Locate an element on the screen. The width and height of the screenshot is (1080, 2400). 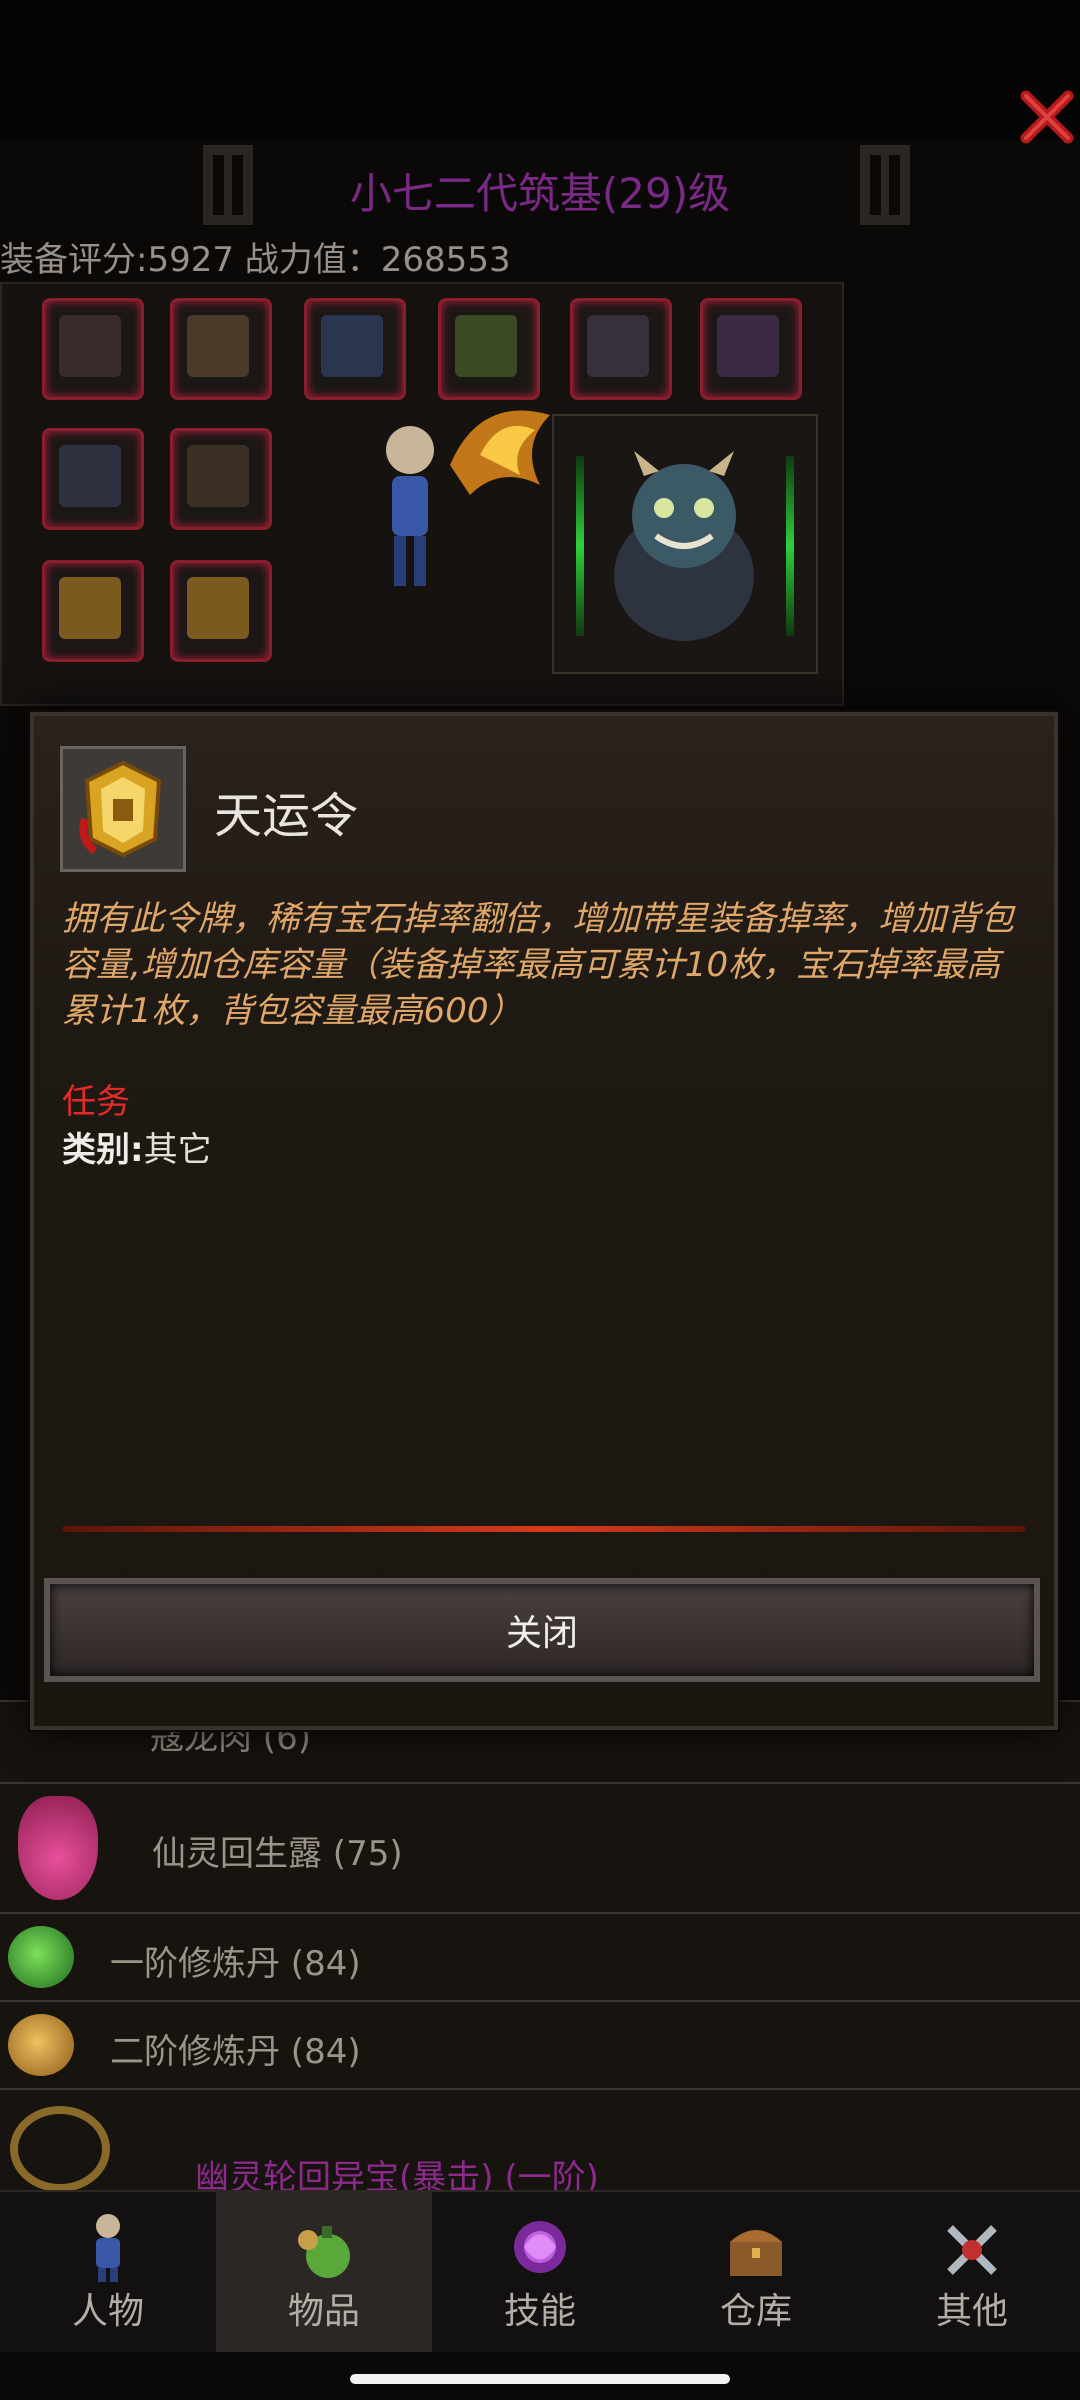
fire-dragon-icon is located at coordinates (500, 445).